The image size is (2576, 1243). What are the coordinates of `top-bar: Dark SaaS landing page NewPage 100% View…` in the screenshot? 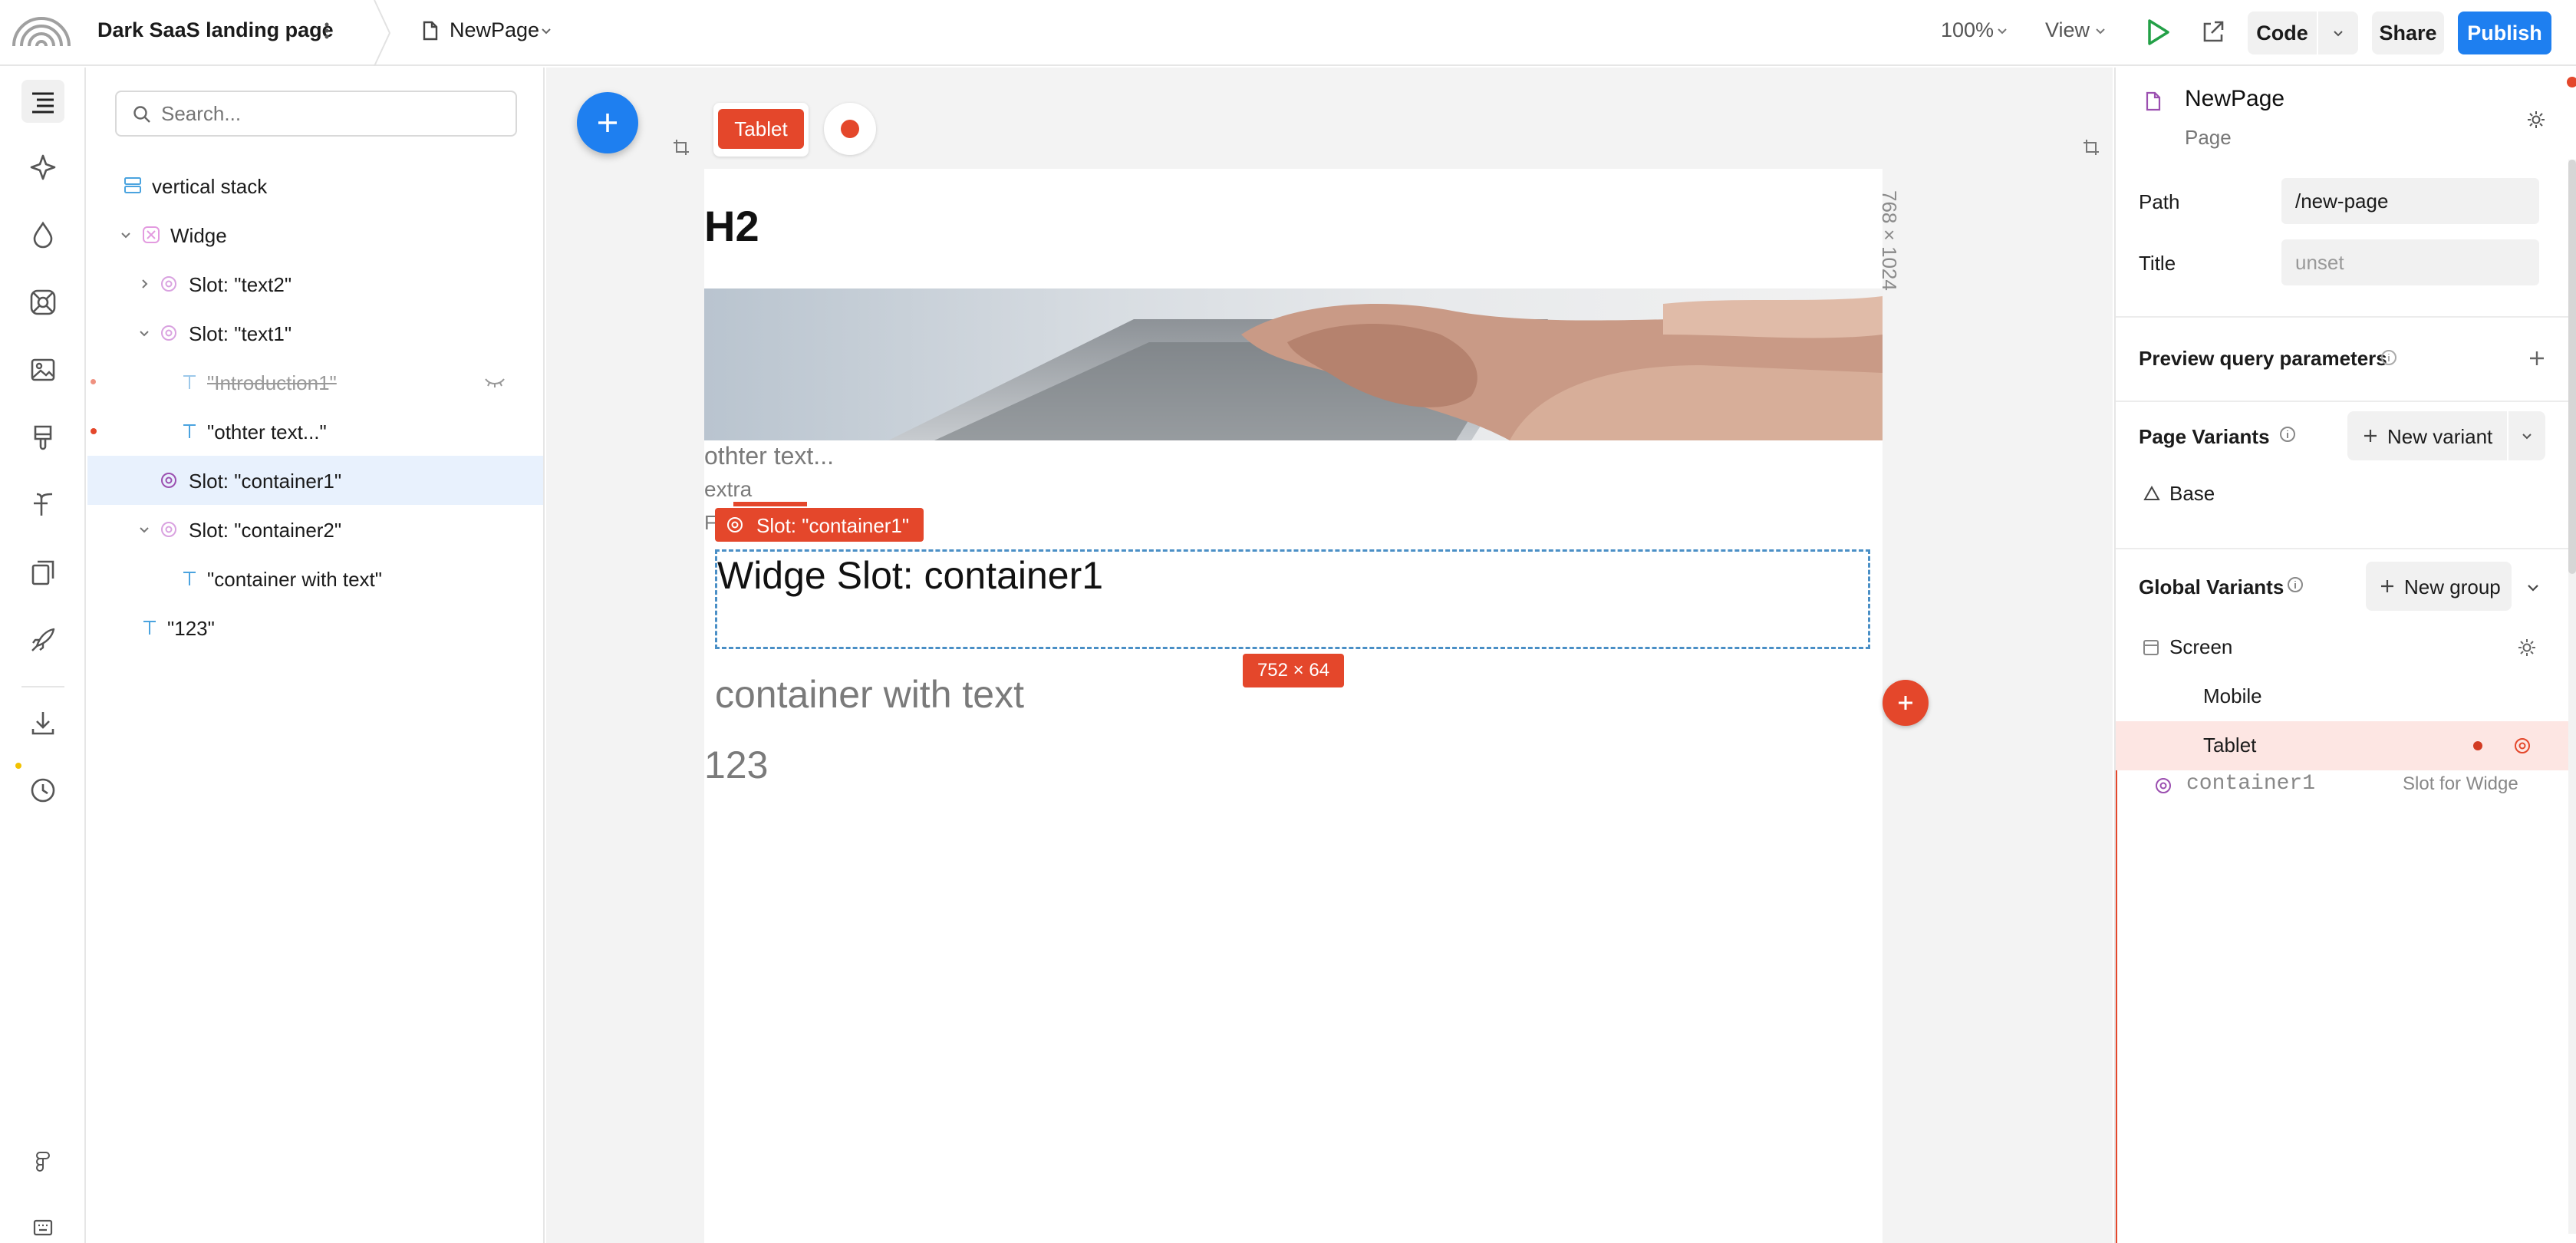 It's located at (1288, 33).